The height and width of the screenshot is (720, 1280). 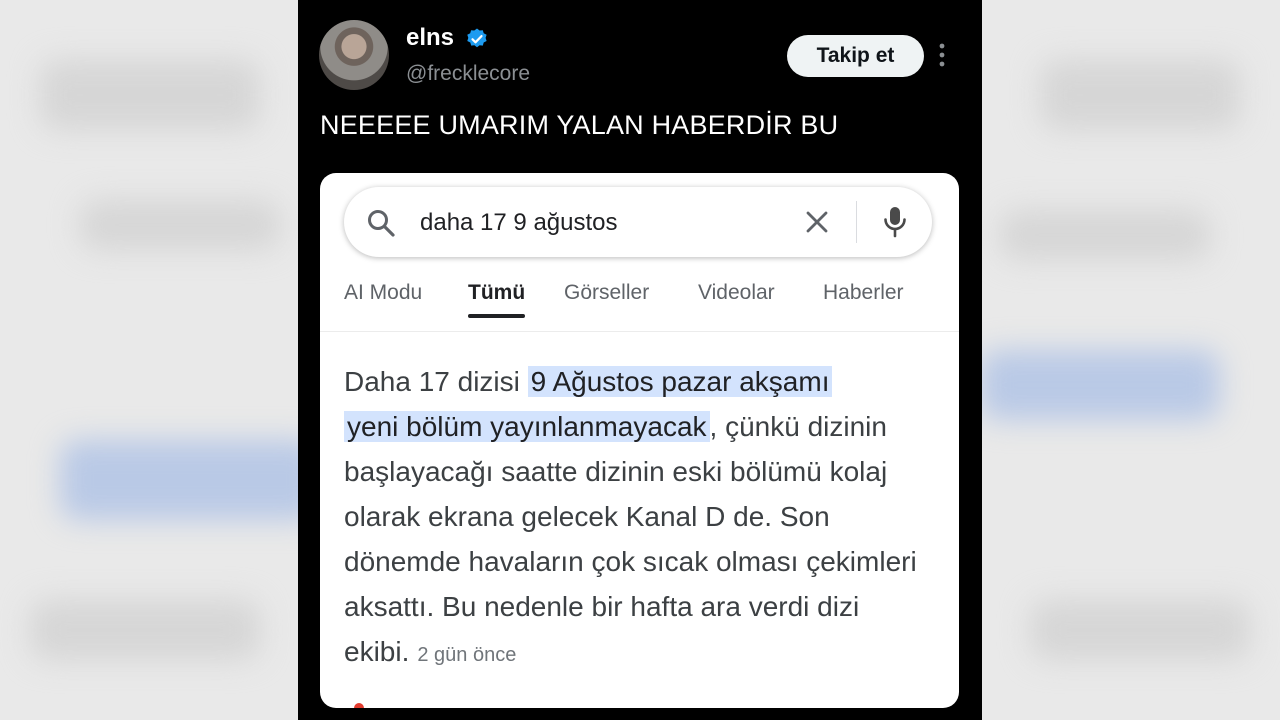 What do you see at coordinates (942, 55) in the screenshot?
I see `more-options-icon` at bounding box center [942, 55].